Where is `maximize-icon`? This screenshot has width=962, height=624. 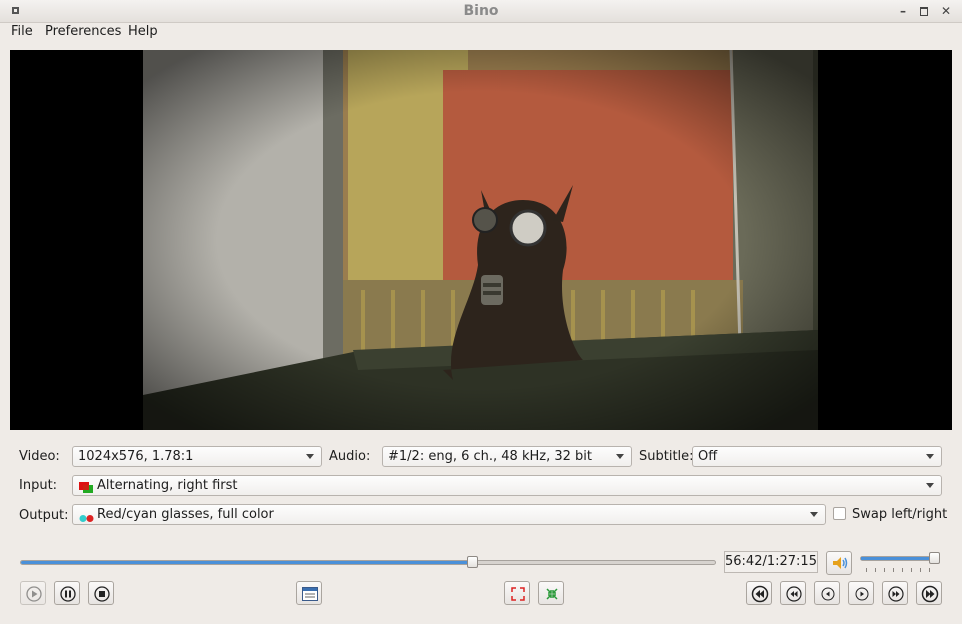 maximize-icon is located at coordinates (924, 11).